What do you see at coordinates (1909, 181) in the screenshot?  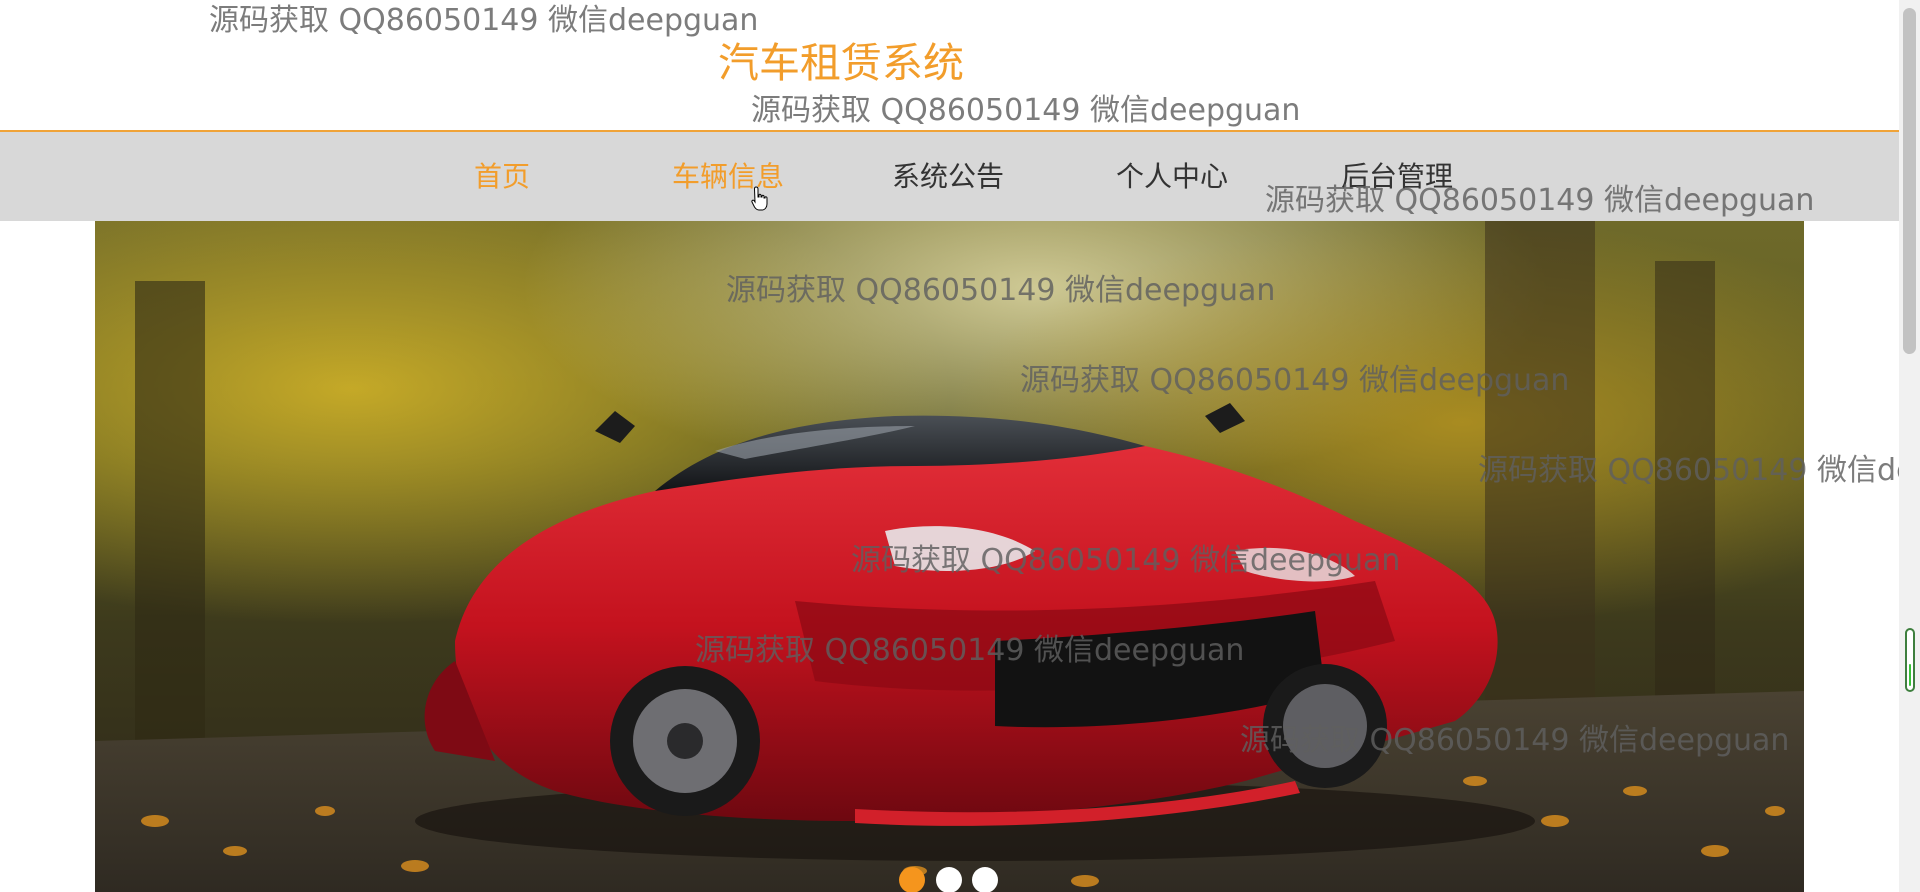 I see `scrollbar-thumb` at bounding box center [1909, 181].